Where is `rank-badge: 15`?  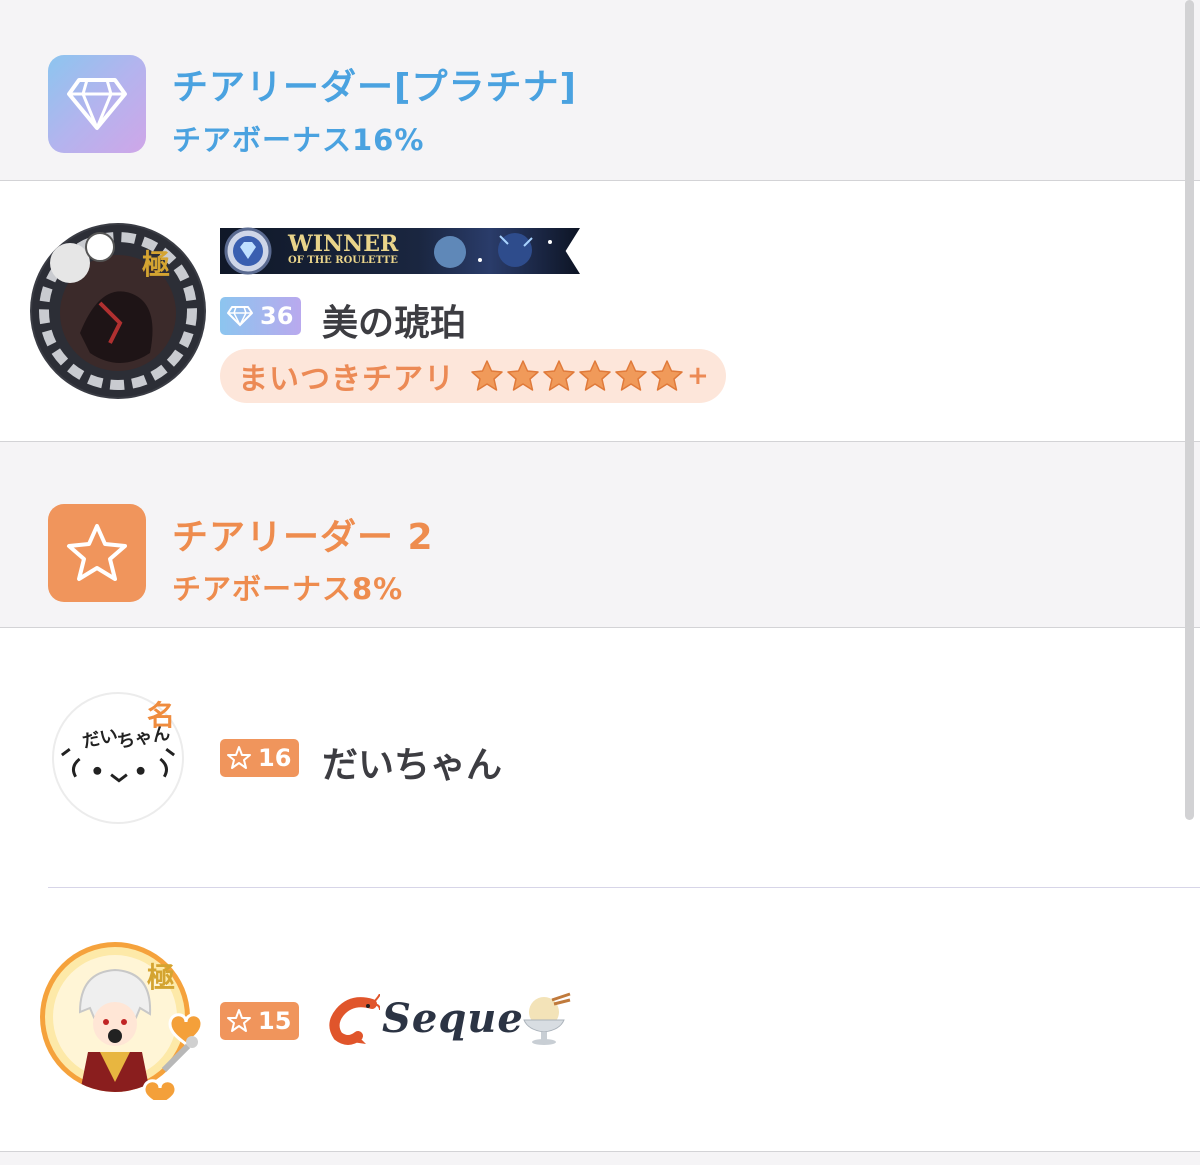
rank-badge: 15 is located at coordinates (260, 1021).